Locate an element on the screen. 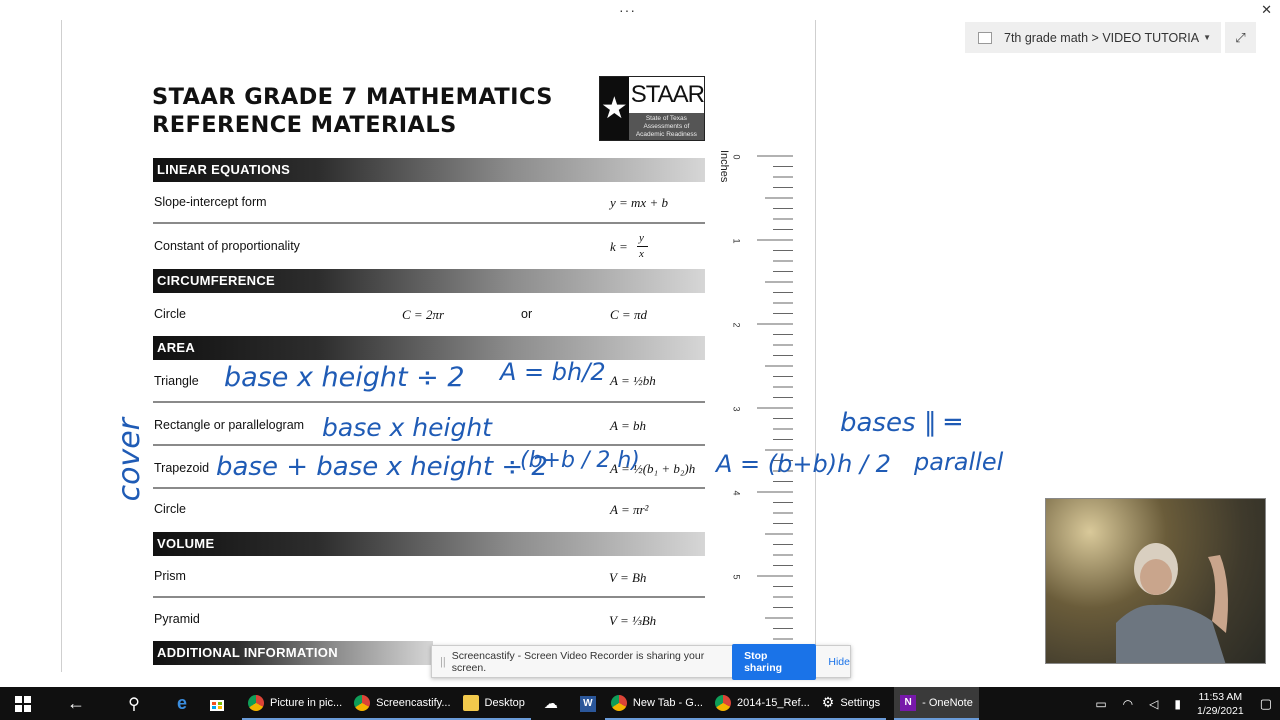 This screenshot has width=1280, height=720. clock-time: 11:53 AM is located at coordinates (1220, 696).